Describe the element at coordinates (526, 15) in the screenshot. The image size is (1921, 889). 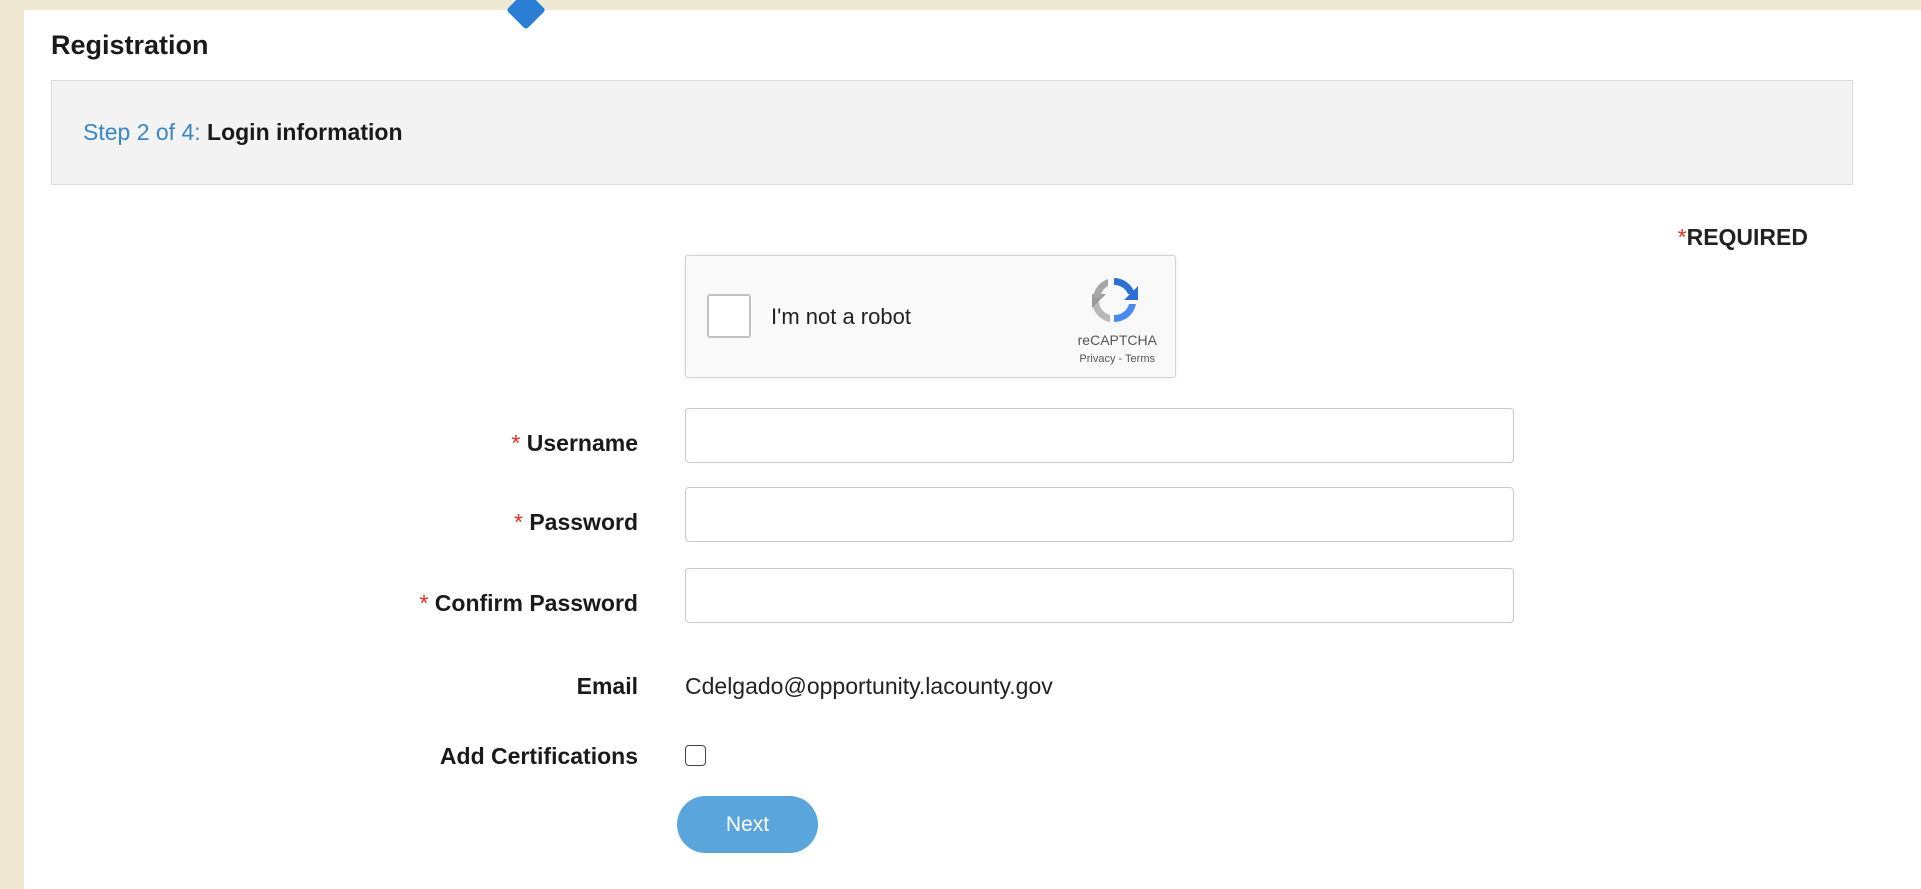
I see `tour-pointer-marker` at that location.